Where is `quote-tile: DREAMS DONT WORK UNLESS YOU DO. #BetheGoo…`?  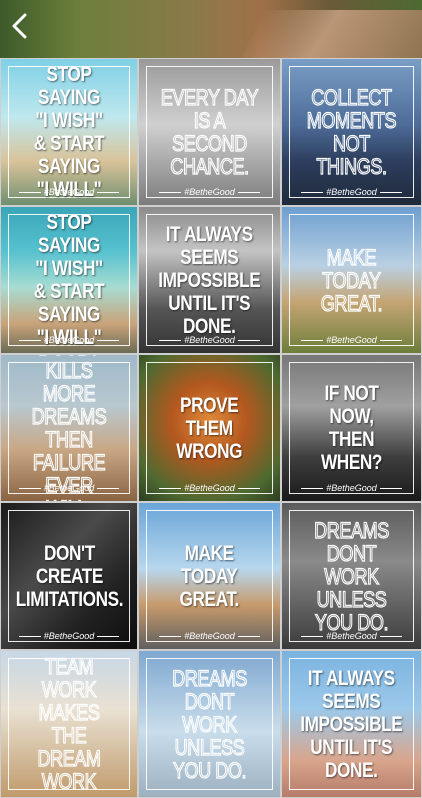 quote-tile: DREAMS DONT WORK UNLESS YOU DO. #BetheGoo… is located at coordinates (351, 576).